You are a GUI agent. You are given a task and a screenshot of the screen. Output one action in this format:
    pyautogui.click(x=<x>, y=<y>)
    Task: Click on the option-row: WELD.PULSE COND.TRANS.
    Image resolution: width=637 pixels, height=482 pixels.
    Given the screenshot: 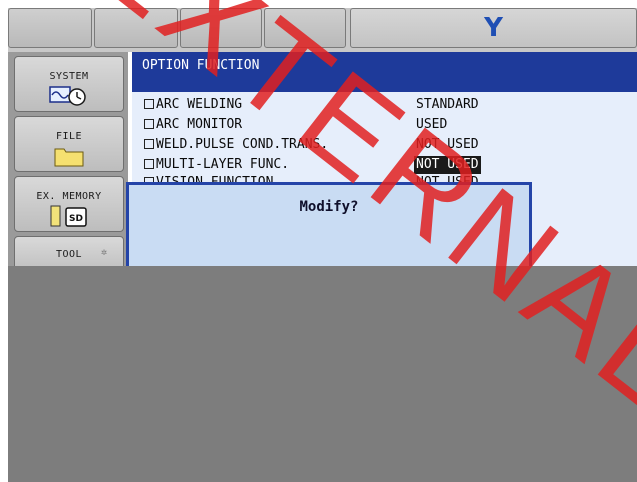 What is the action you would take?
    pyautogui.click(x=236, y=145)
    